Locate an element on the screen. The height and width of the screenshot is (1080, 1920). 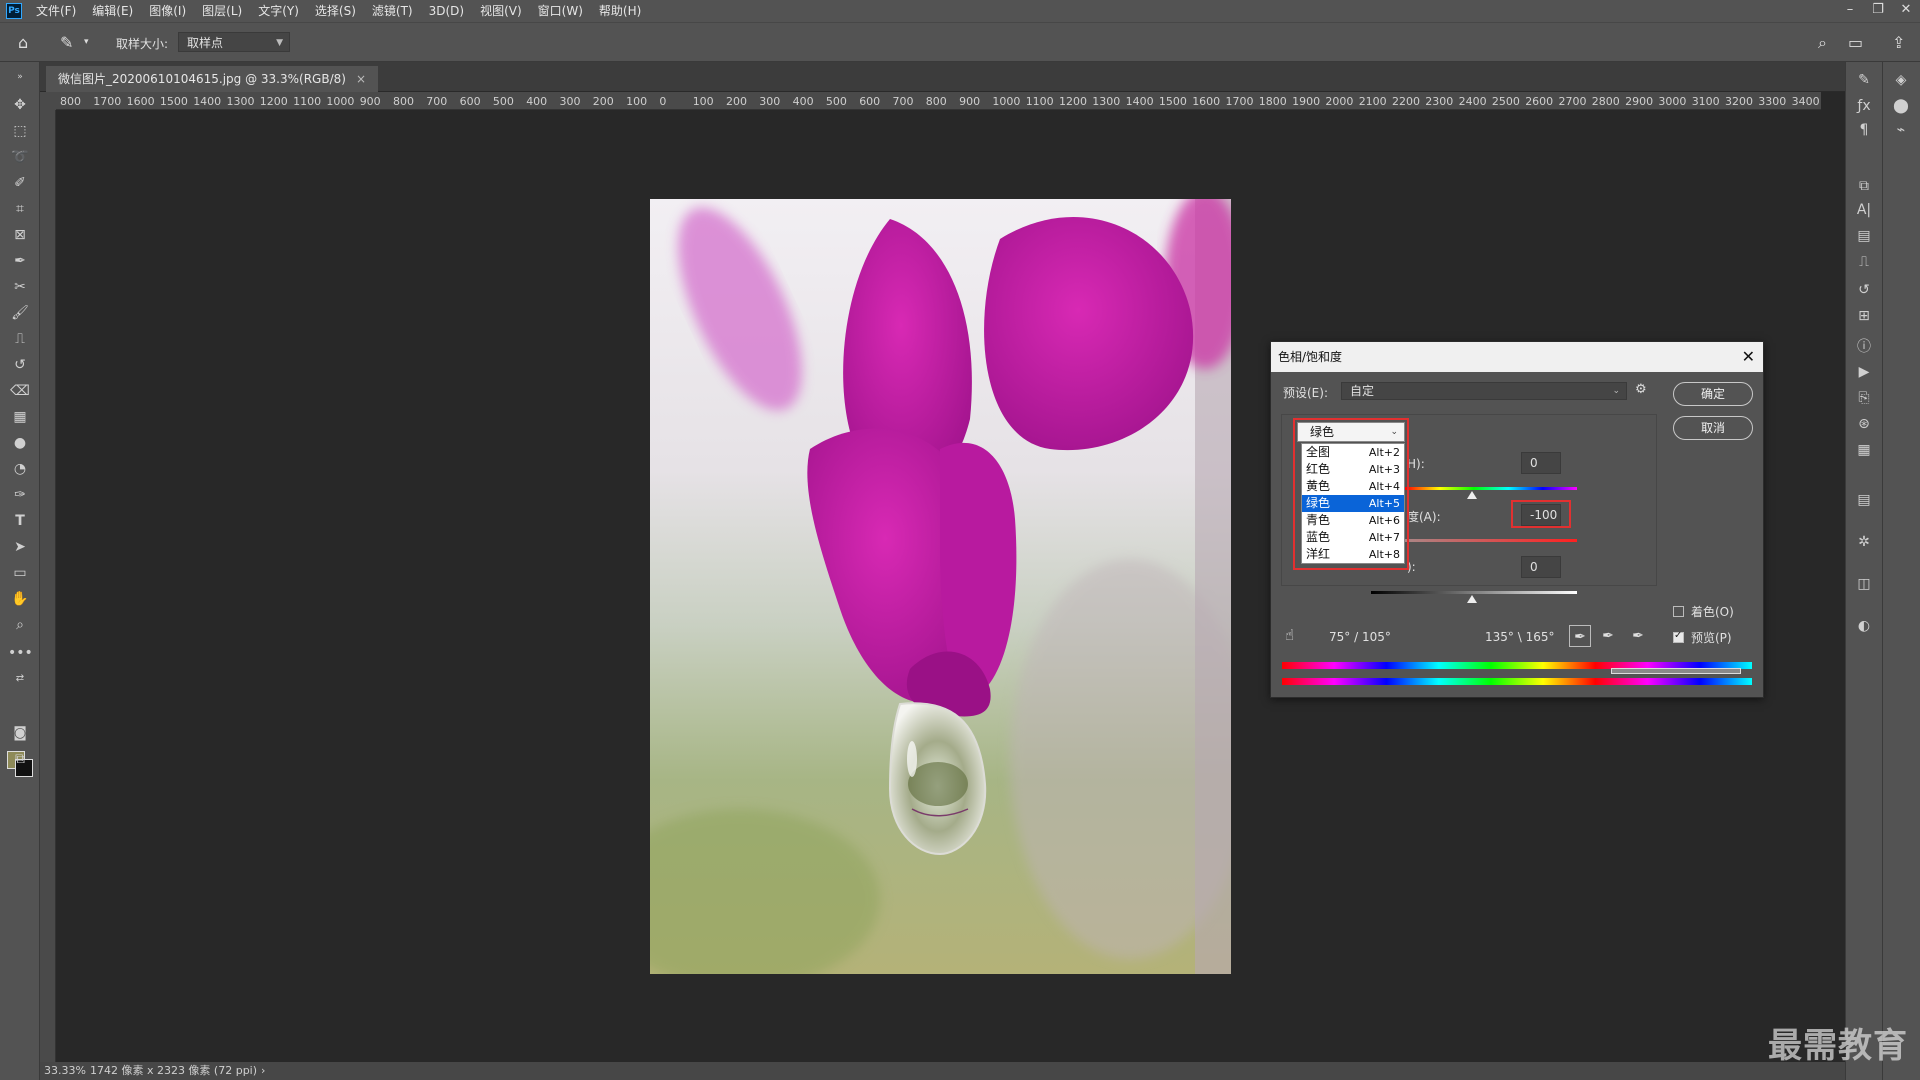
chevron-down-icon: ▾ is located at coordinates (86, 42).